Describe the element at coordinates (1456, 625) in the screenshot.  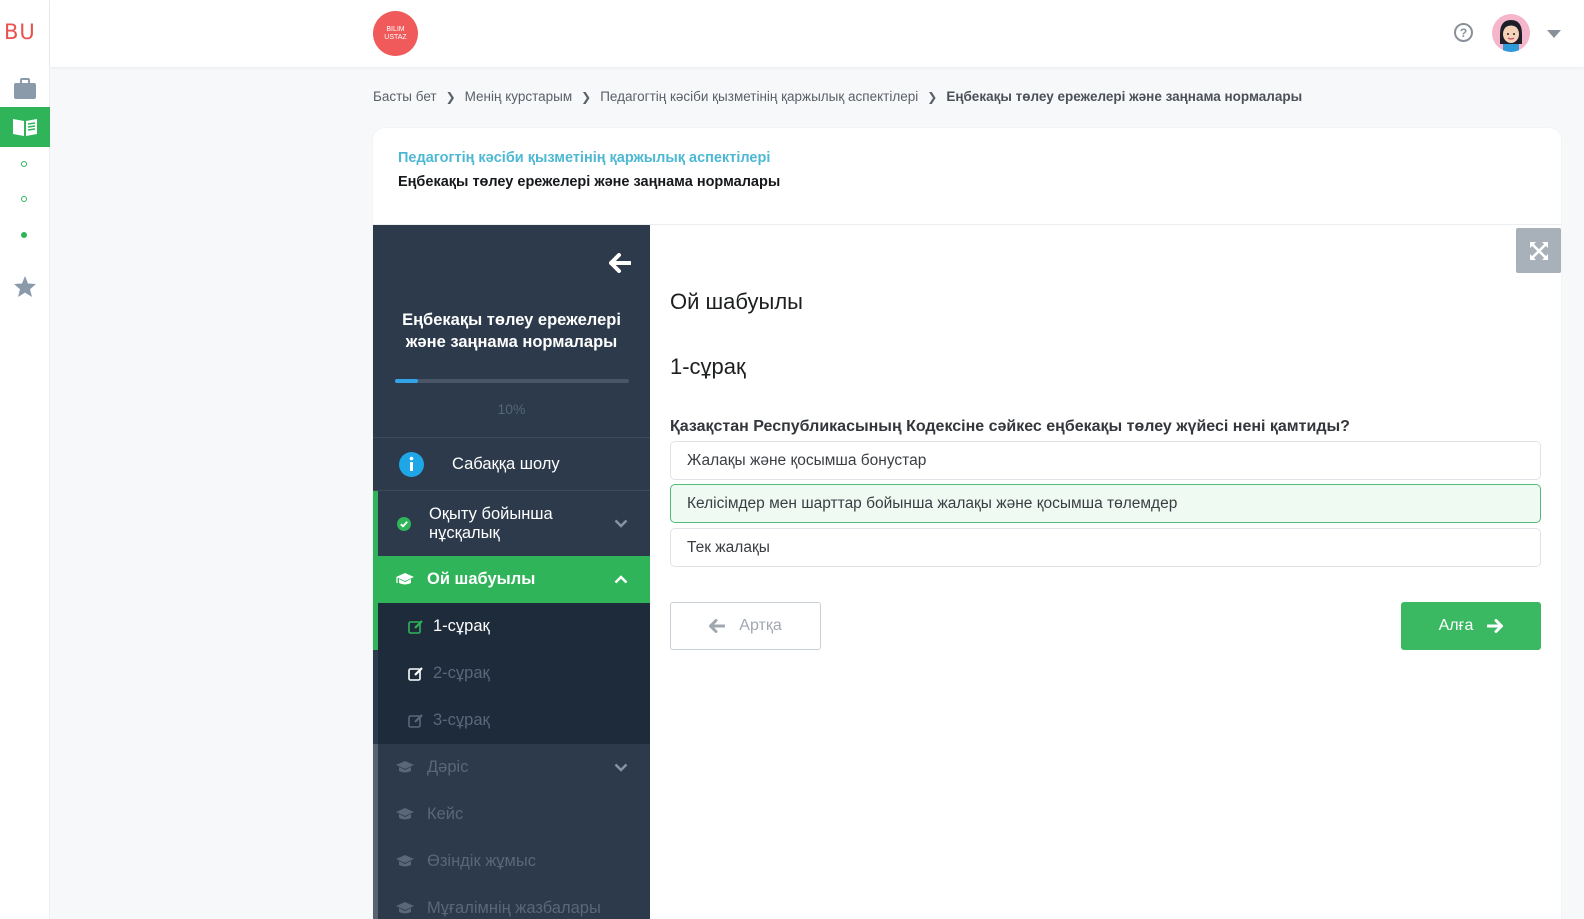
I see `next-button-label: Алға` at that location.